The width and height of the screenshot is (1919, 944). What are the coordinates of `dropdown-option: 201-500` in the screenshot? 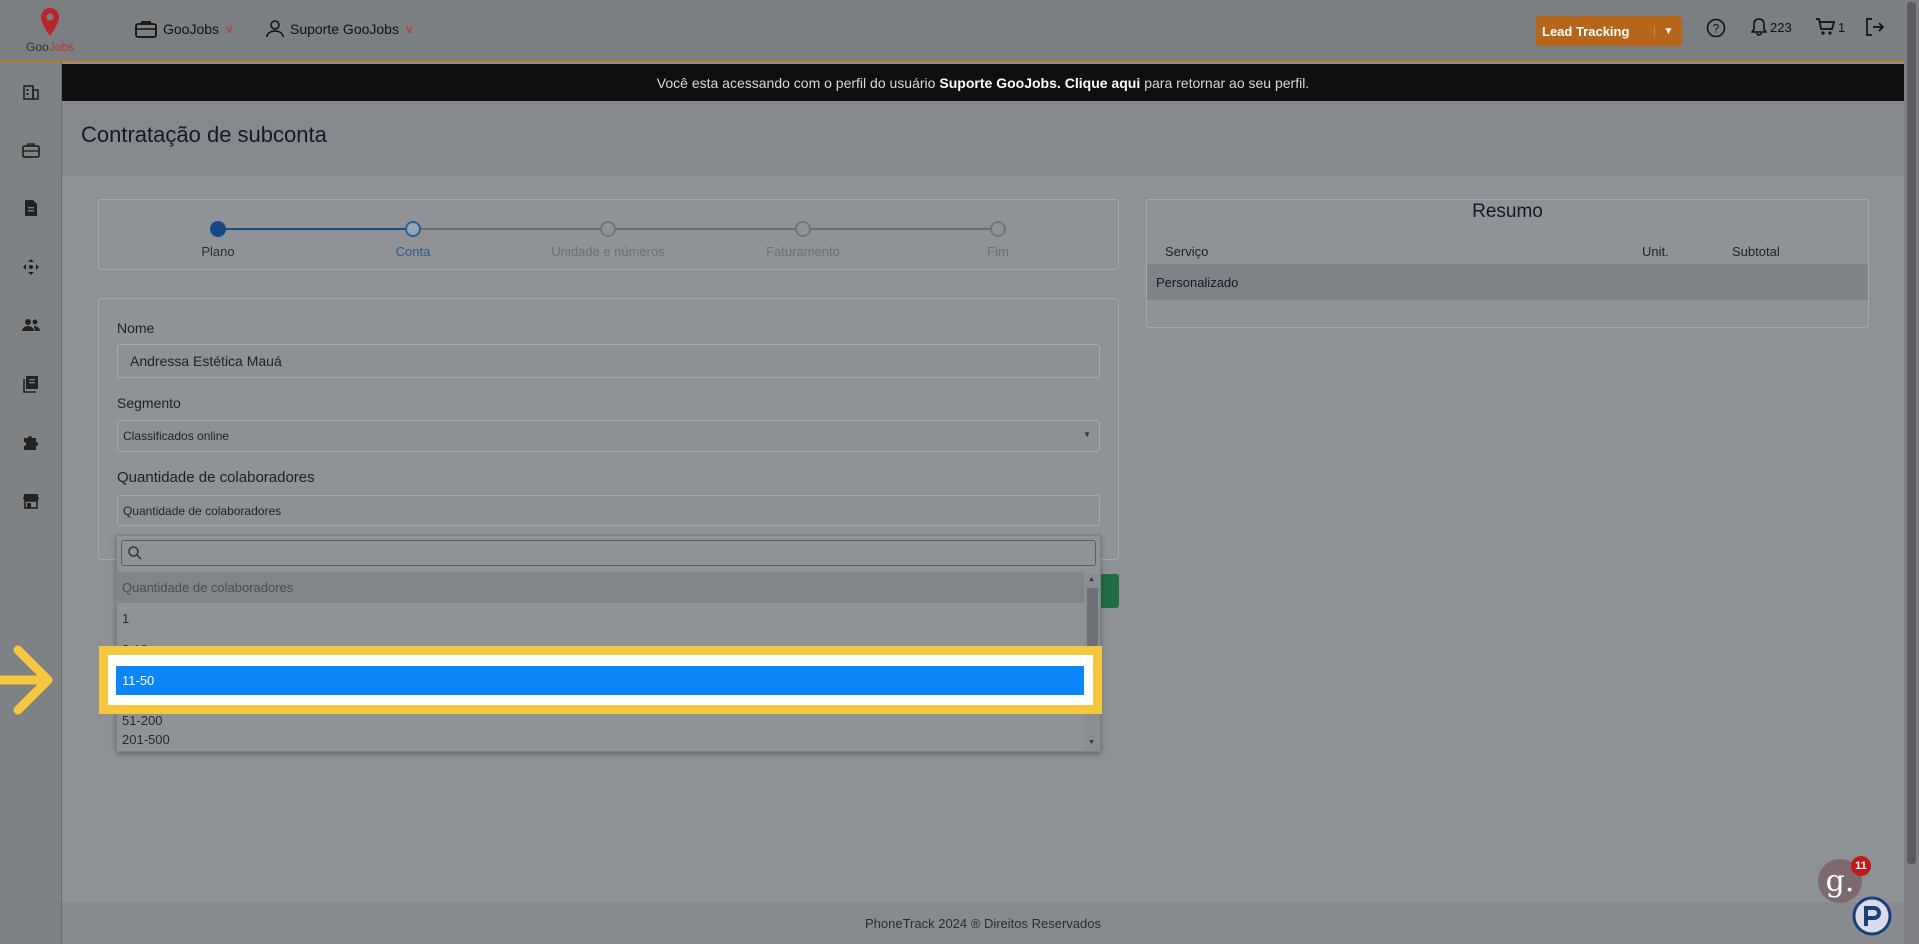 It's located at (600, 739).